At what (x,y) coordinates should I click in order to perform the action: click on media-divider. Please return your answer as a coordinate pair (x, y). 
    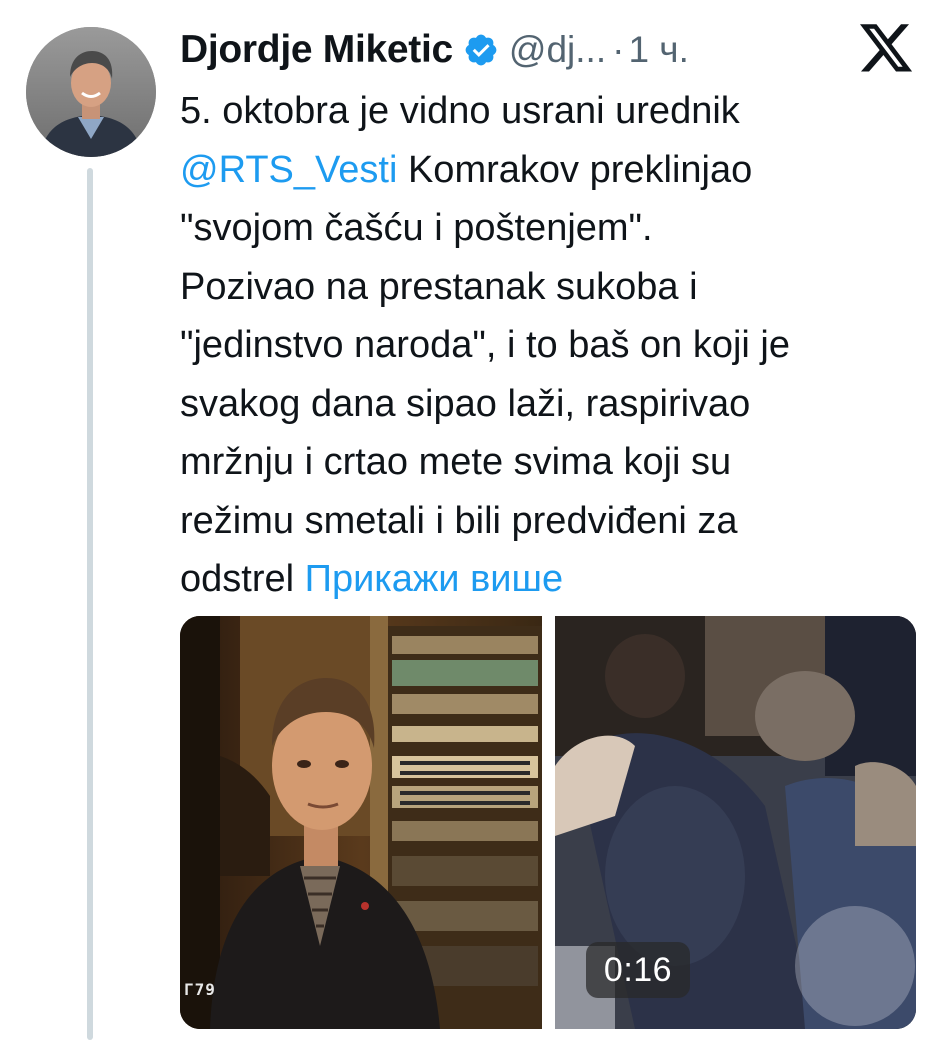
    Looking at the image, I should click on (548, 822).